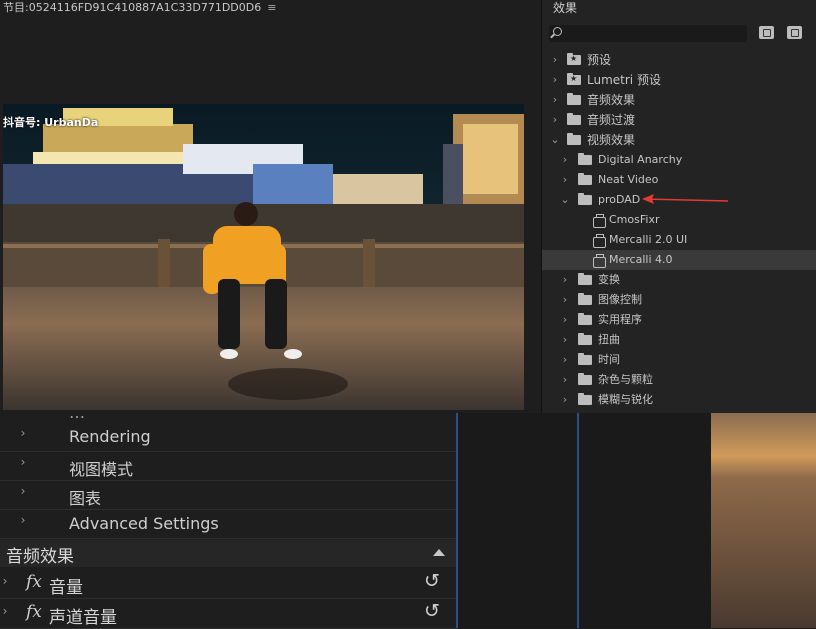  I want to click on effects-tree-item: › 时间, so click(679, 360).